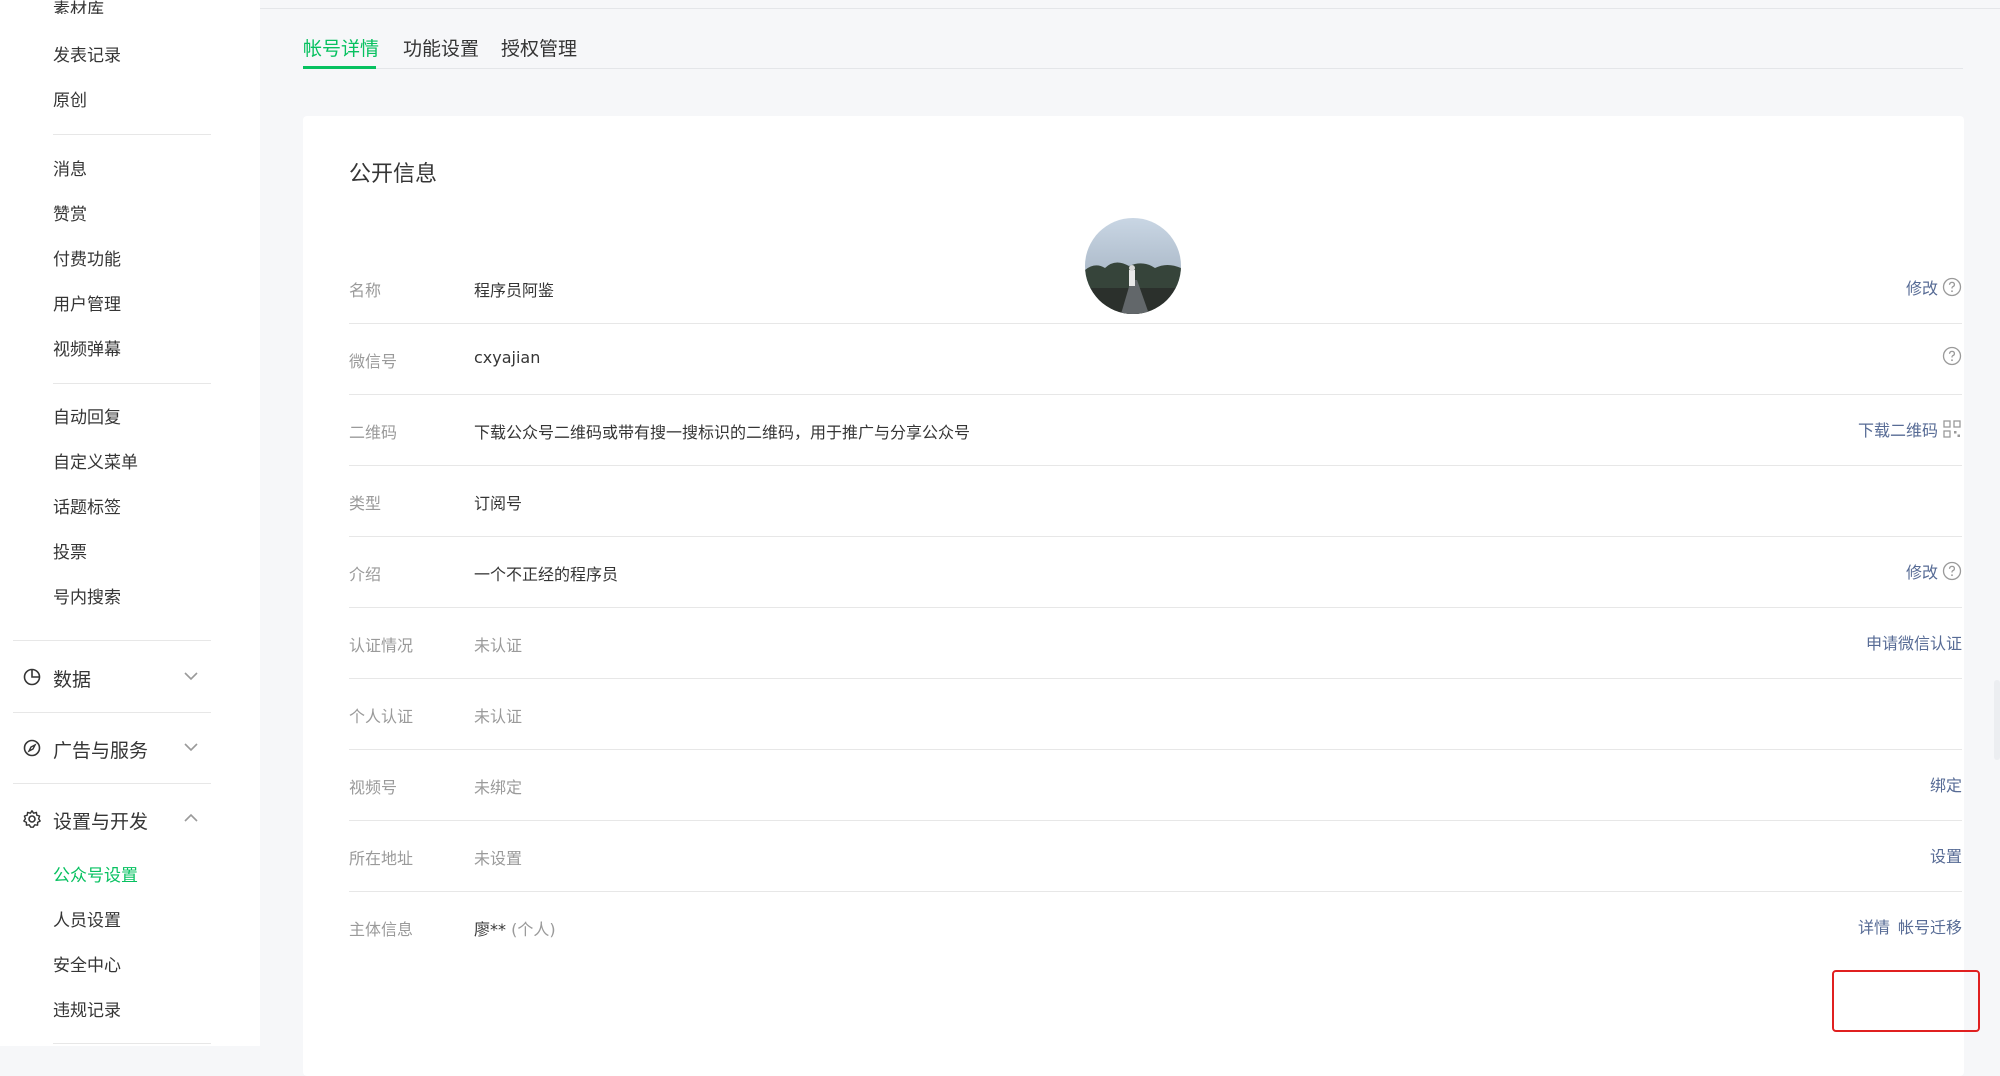 The width and height of the screenshot is (2000, 1076). I want to click on sidebar-item-staff-settings: 人员设置, so click(87, 921).